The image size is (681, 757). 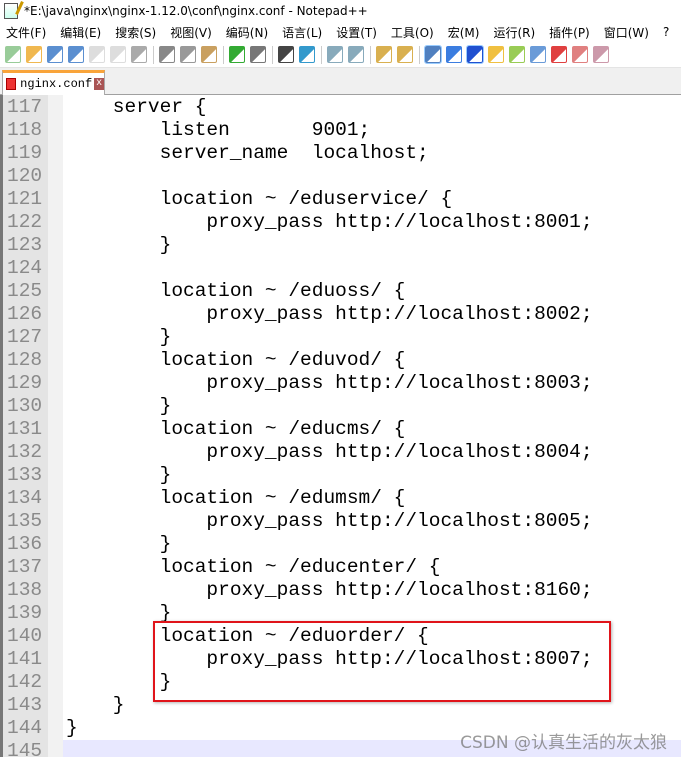 What do you see at coordinates (25, 406) in the screenshot?
I see `line-number: 130` at bounding box center [25, 406].